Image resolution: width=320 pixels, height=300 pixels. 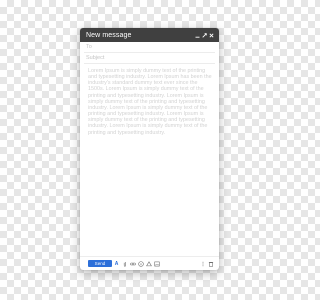 What do you see at coordinates (202, 263) in the screenshot?
I see `more-icon` at bounding box center [202, 263].